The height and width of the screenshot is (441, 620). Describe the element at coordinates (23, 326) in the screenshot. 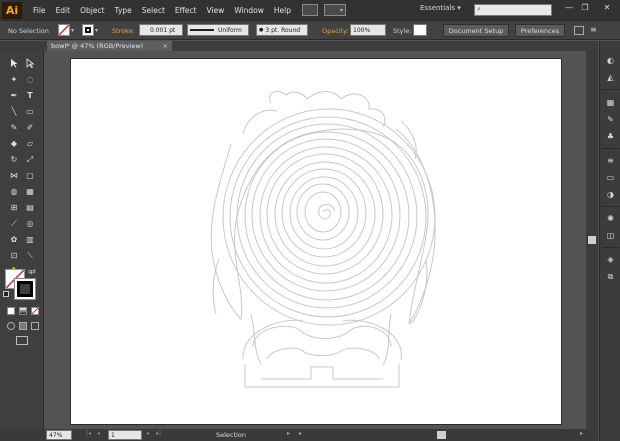

I see `draw-behind-icon` at that location.